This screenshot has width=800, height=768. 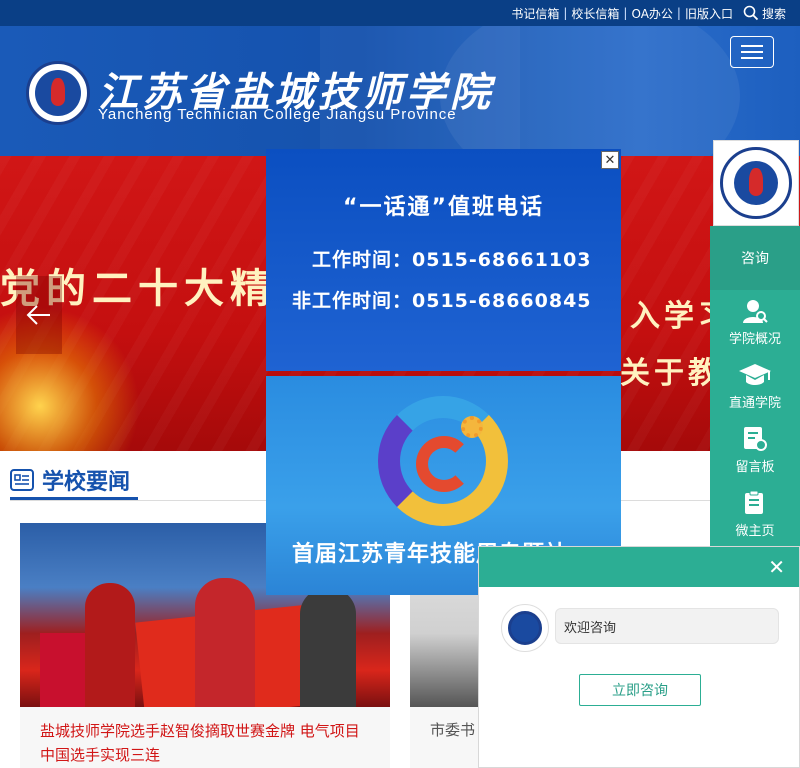 I want to click on graduation-cap-icon, so click(x=755, y=374).